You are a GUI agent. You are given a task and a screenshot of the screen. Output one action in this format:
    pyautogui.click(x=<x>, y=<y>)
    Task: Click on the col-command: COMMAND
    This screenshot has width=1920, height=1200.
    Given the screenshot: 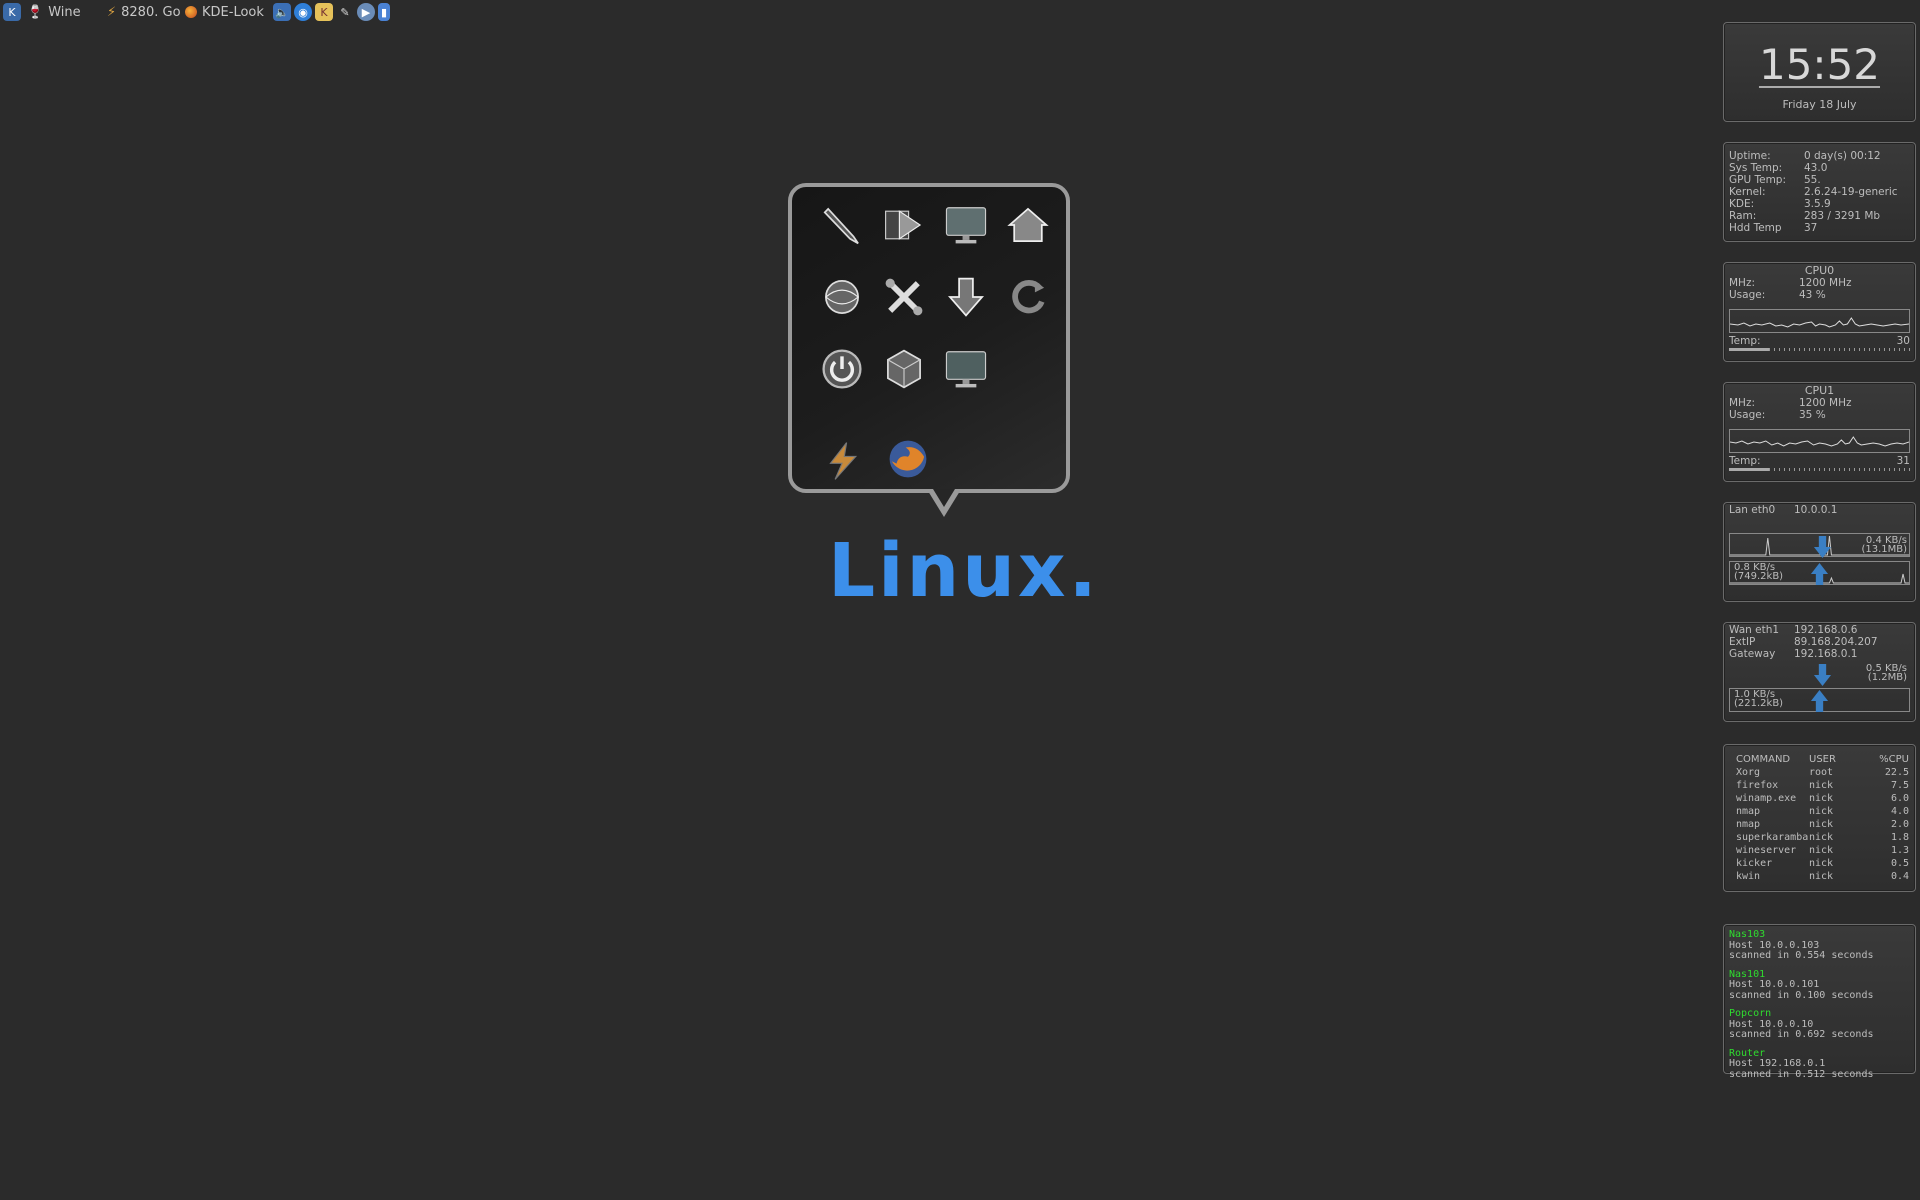 What is the action you would take?
    pyautogui.click(x=1763, y=759)
    